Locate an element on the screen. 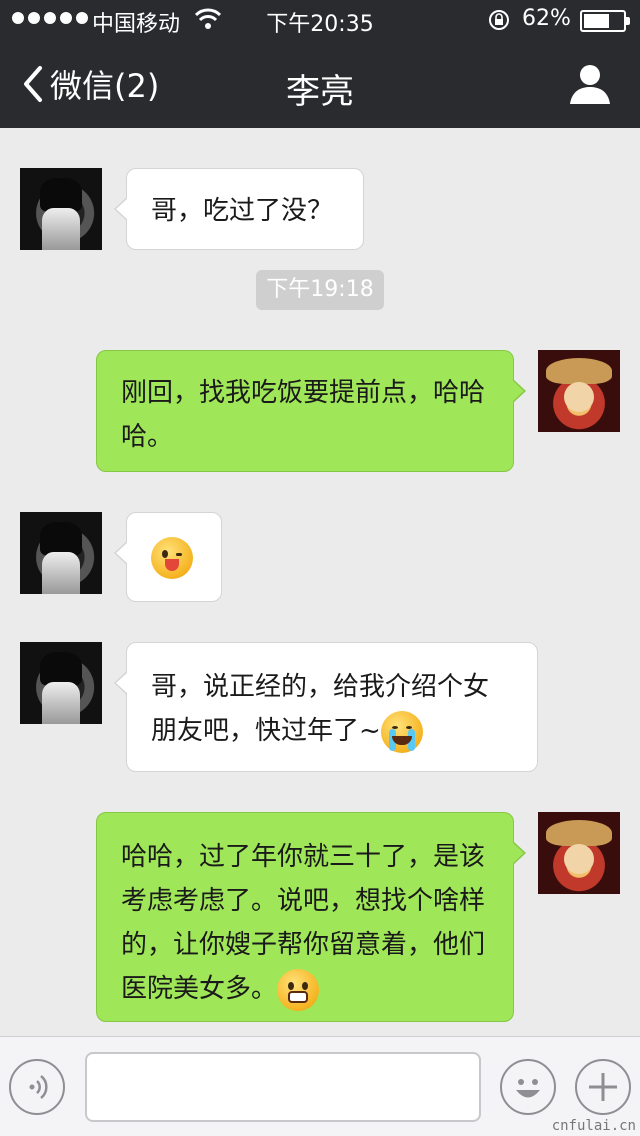 The height and width of the screenshot is (1136, 640). wink-tongue-emoji-icon is located at coordinates (172, 557).